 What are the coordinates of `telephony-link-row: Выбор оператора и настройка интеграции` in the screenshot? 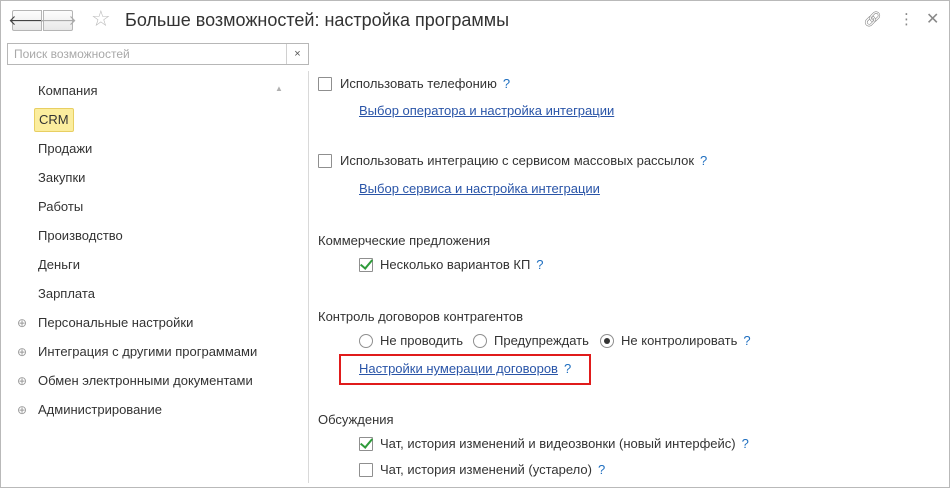 It's located at (486, 111).